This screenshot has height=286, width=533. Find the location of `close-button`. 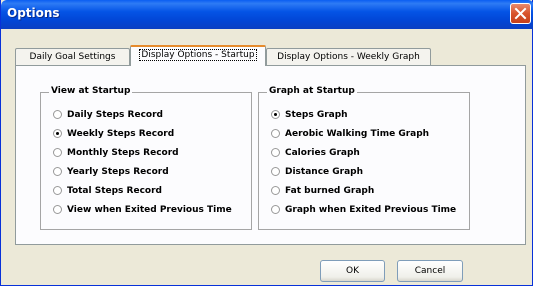

close-button is located at coordinates (520, 13).